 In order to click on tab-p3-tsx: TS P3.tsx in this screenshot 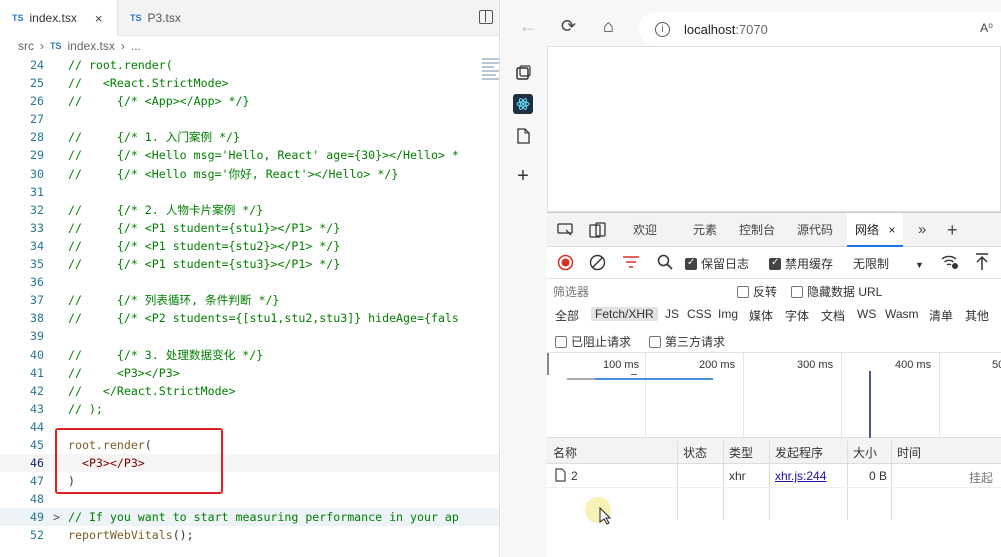, I will do `click(155, 18)`.